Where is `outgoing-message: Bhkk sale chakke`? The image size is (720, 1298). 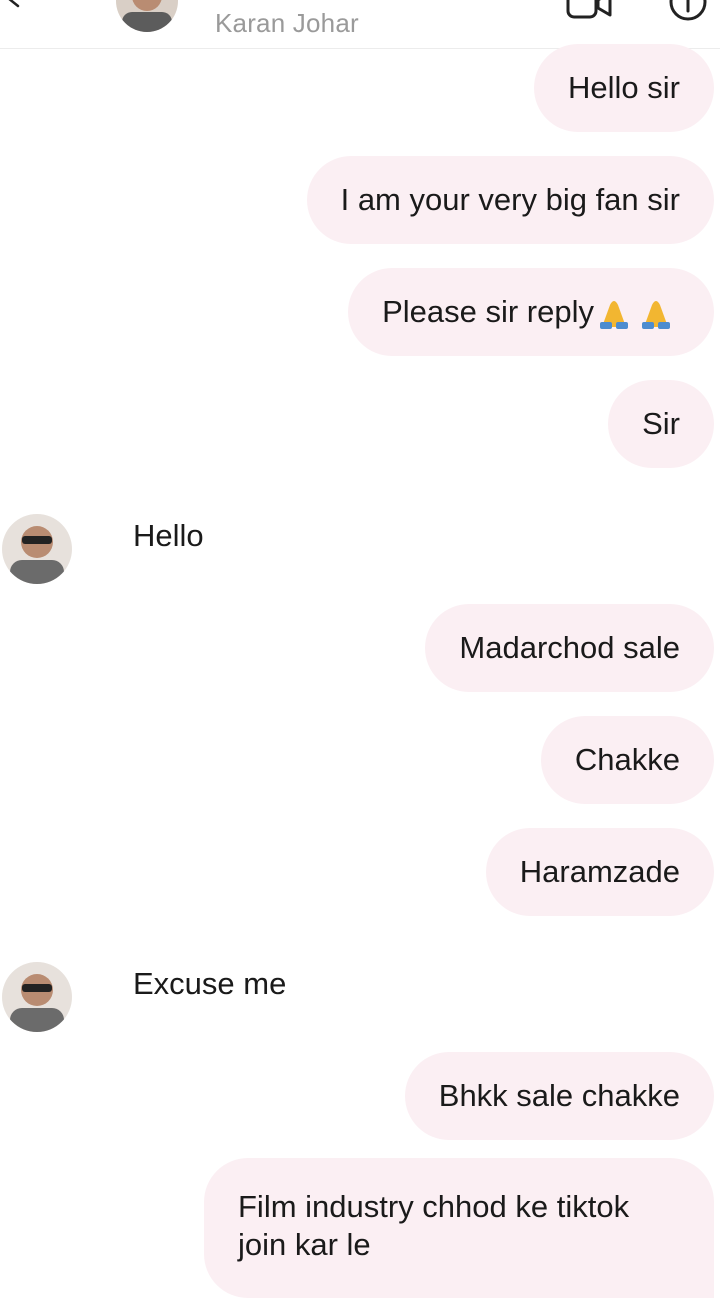
outgoing-message: Bhkk sale chakke is located at coordinates (559, 1096).